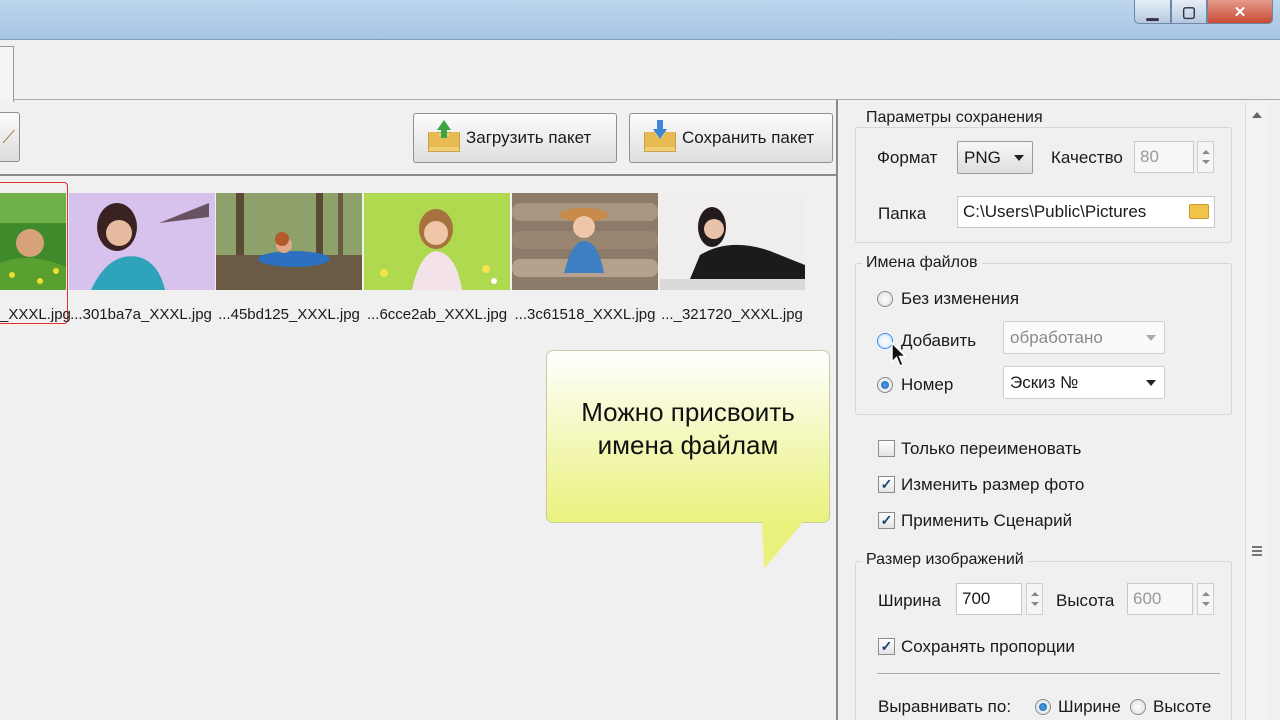 The width and height of the screenshot is (1280, 720). I want to click on thumbnail-label-2: ...301ba7a_XXXL.jpg, so click(141, 314).